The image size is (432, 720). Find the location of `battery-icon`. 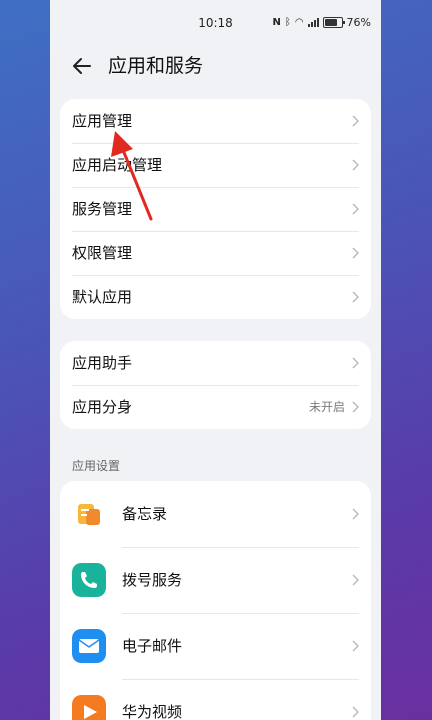

battery-icon is located at coordinates (333, 22).